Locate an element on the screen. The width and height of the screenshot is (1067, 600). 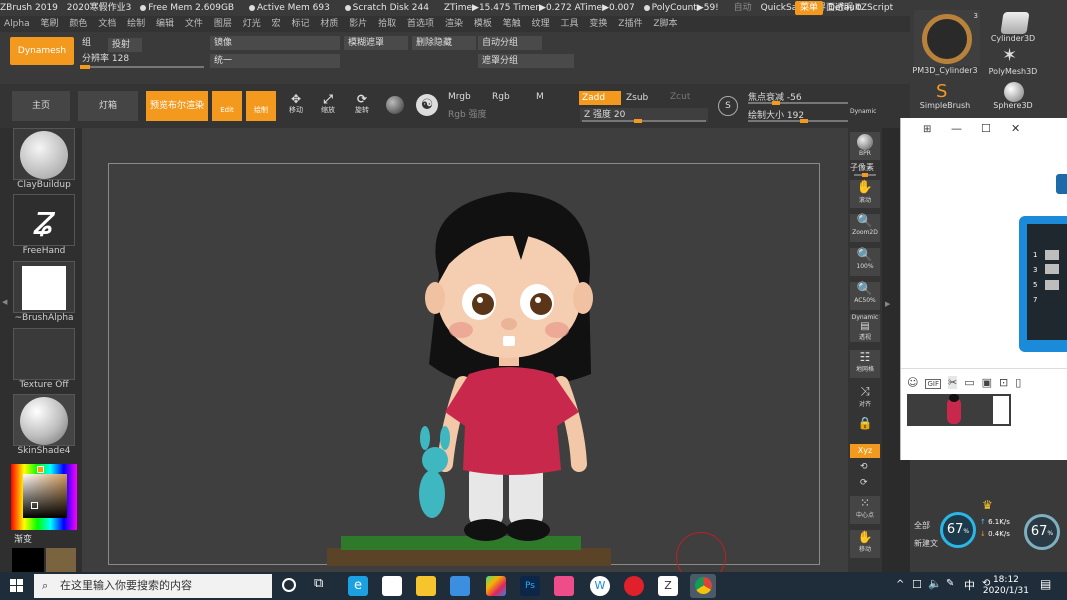
tray-show-hidden-icon: ^ is located at coordinates (900, 584).